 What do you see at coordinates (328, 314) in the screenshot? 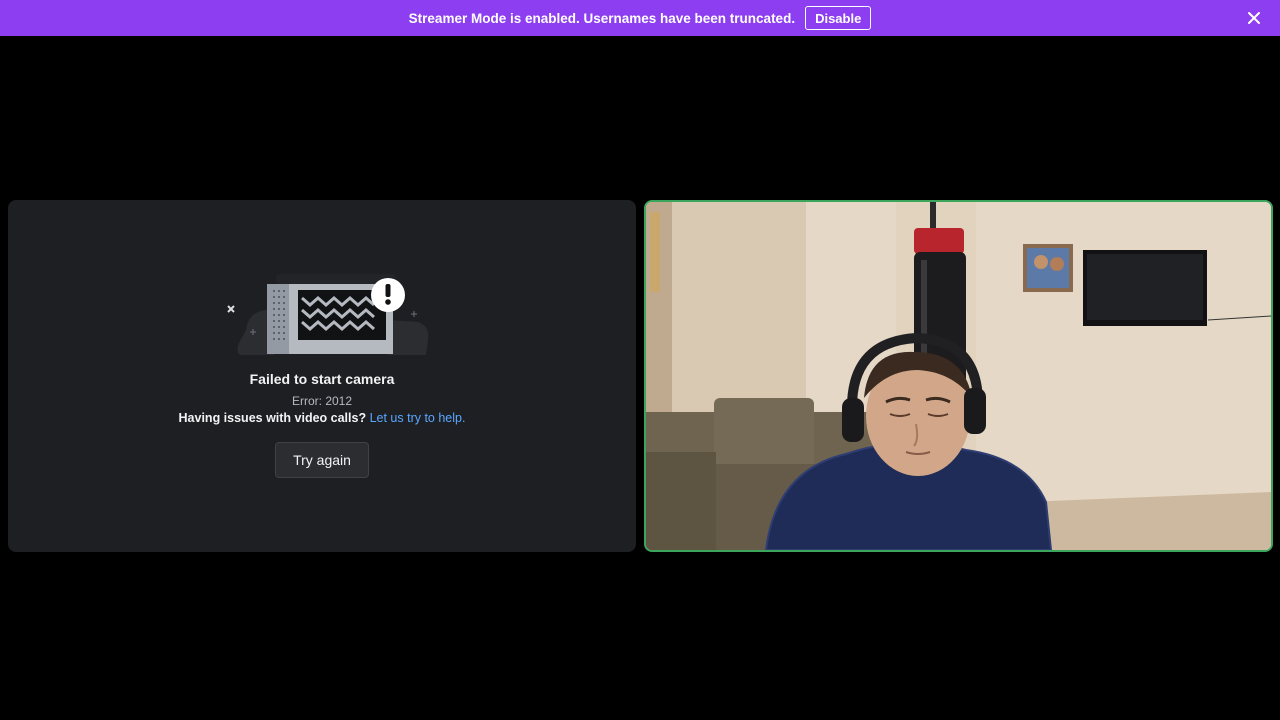
I see `camera-error-illustration` at bounding box center [328, 314].